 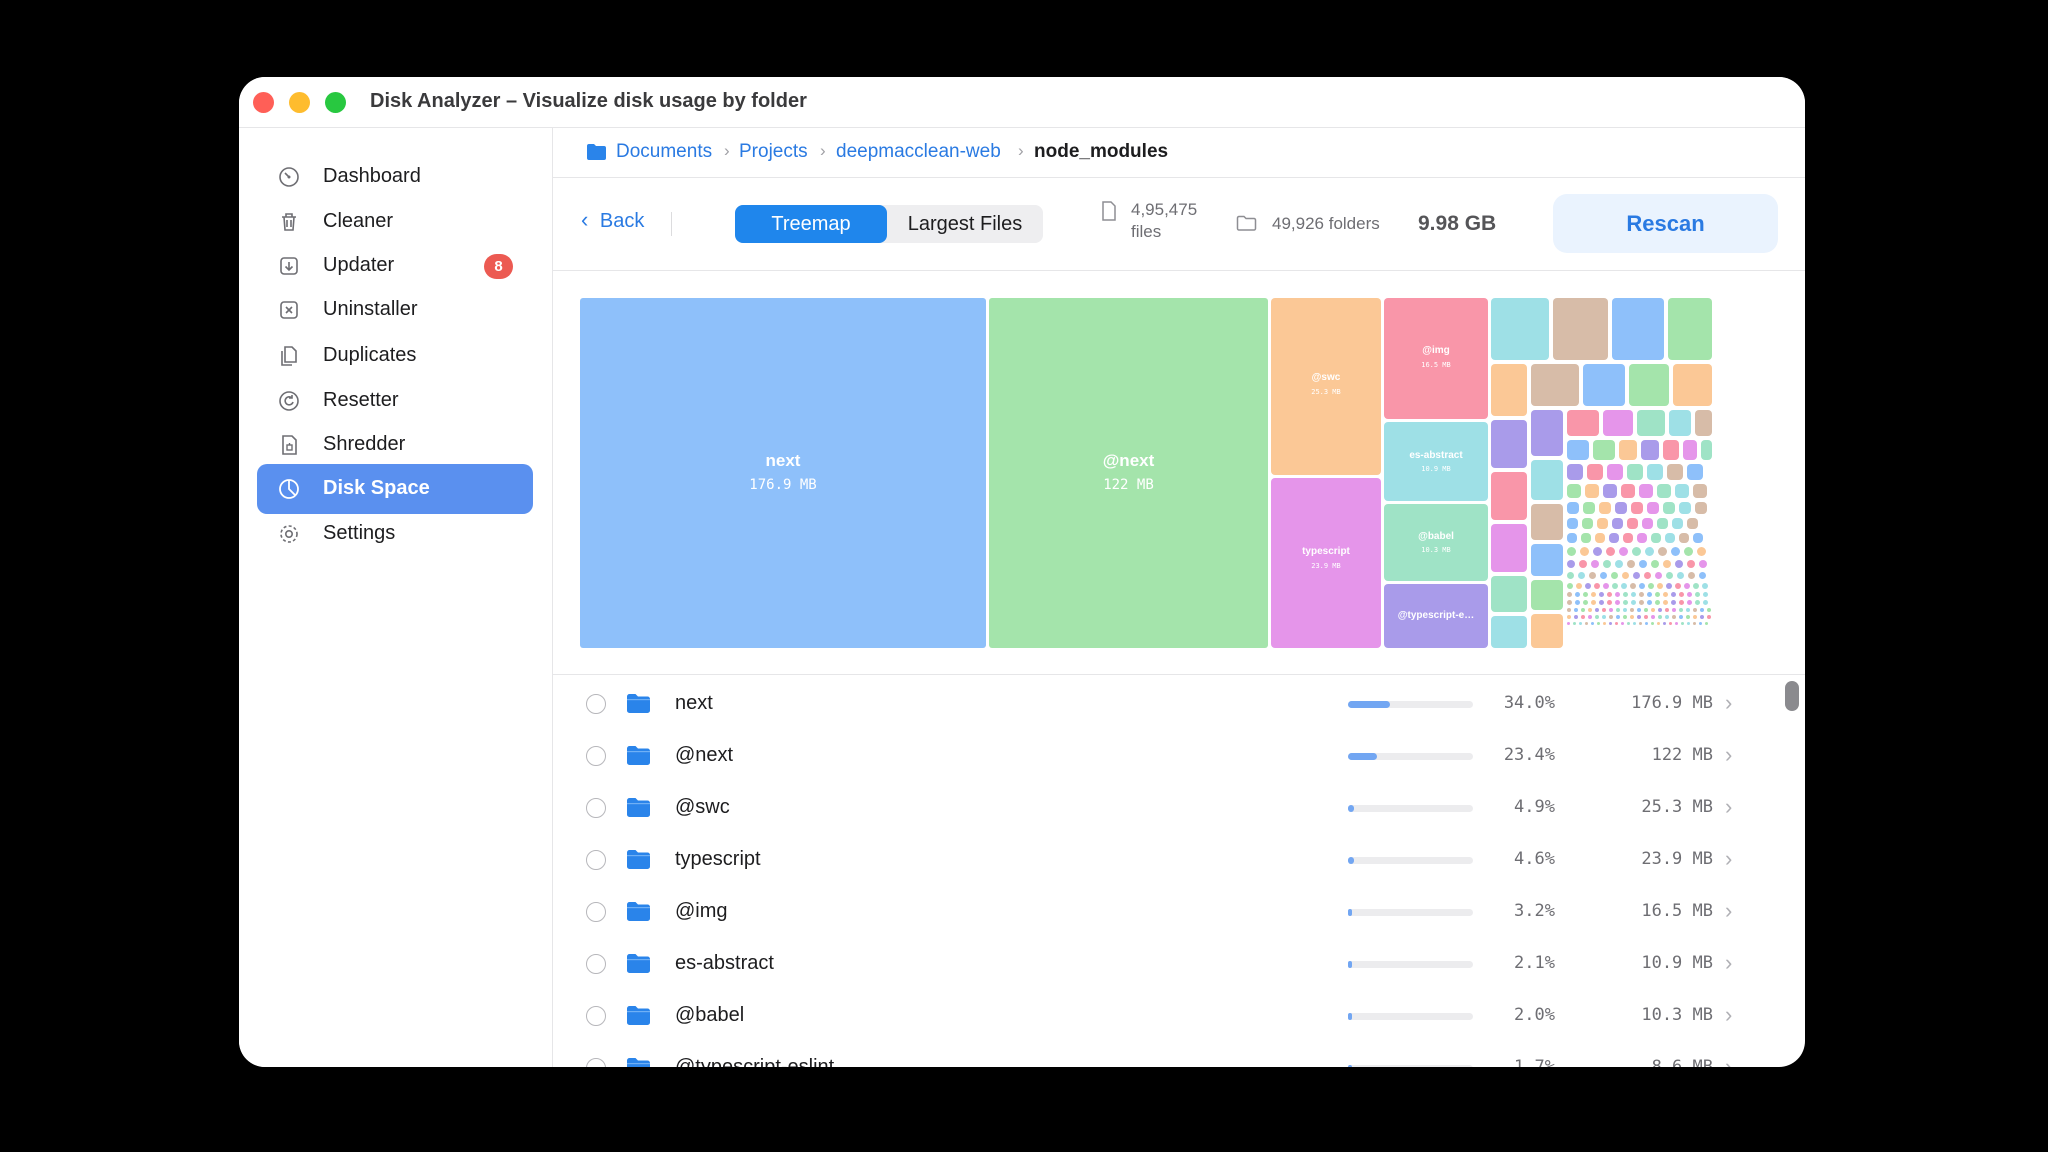 What do you see at coordinates (335, 102) in the screenshot?
I see `zoom-window-button` at bounding box center [335, 102].